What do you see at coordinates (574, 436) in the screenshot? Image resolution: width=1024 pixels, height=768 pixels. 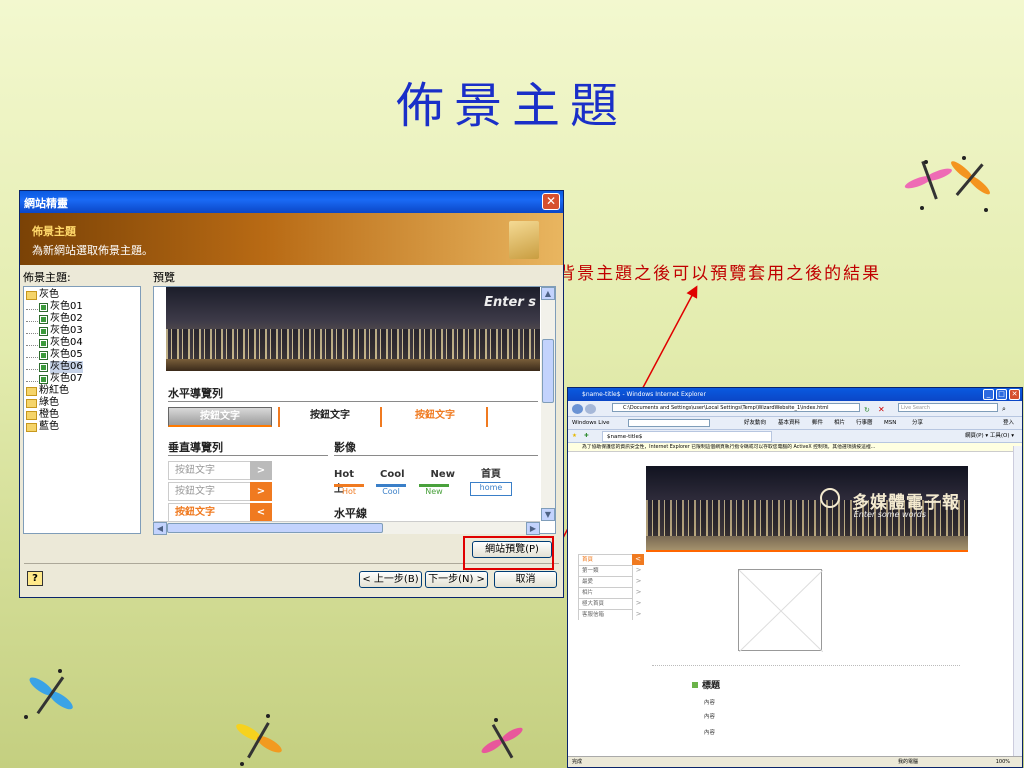 I see `favorites-star-icon: ★` at bounding box center [574, 436].